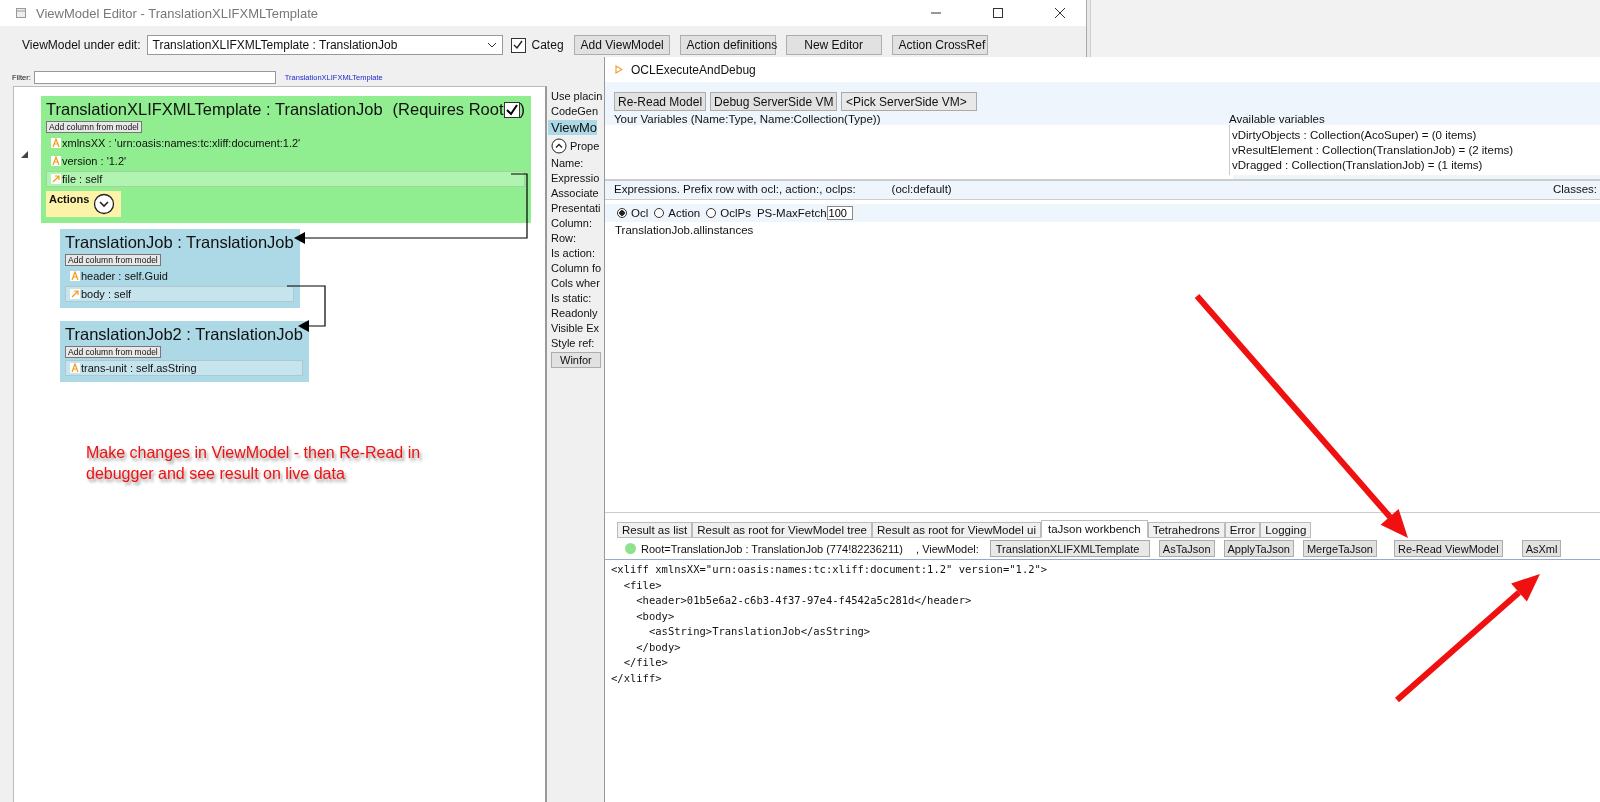 The height and width of the screenshot is (802, 1600). What do you see at coordinates (1574, 189) in the screenshot?
I see `classes-label: Classes:` at bounding box center [1574, 189].